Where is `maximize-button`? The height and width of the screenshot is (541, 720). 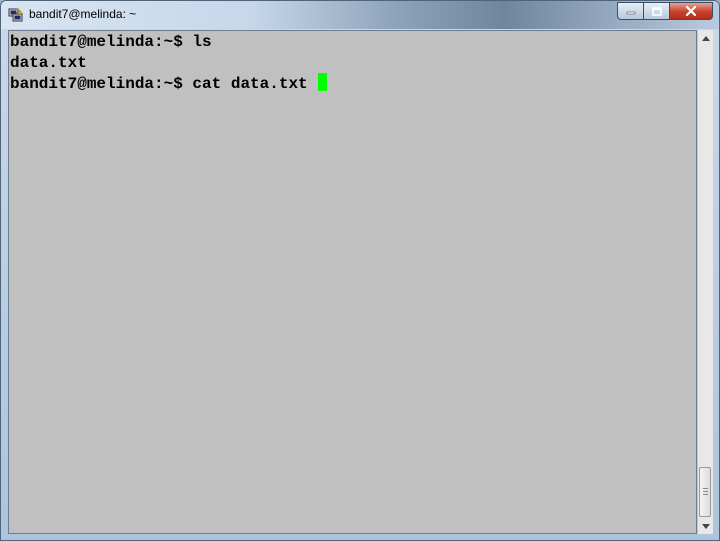
maximize-button is located at coordinates (656, 11).